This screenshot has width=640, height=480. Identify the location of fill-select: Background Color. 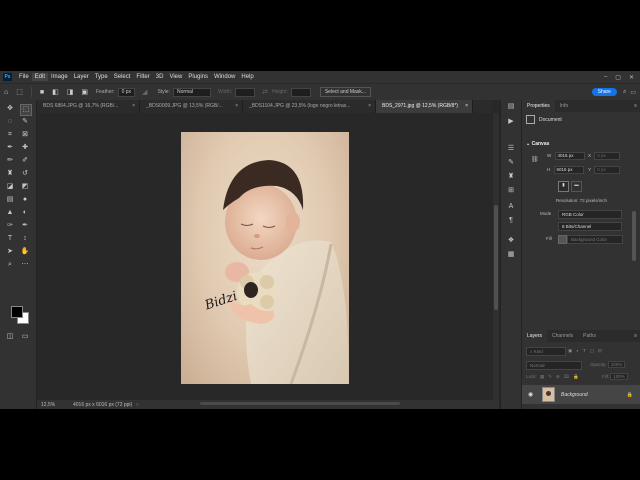
(595, 239).